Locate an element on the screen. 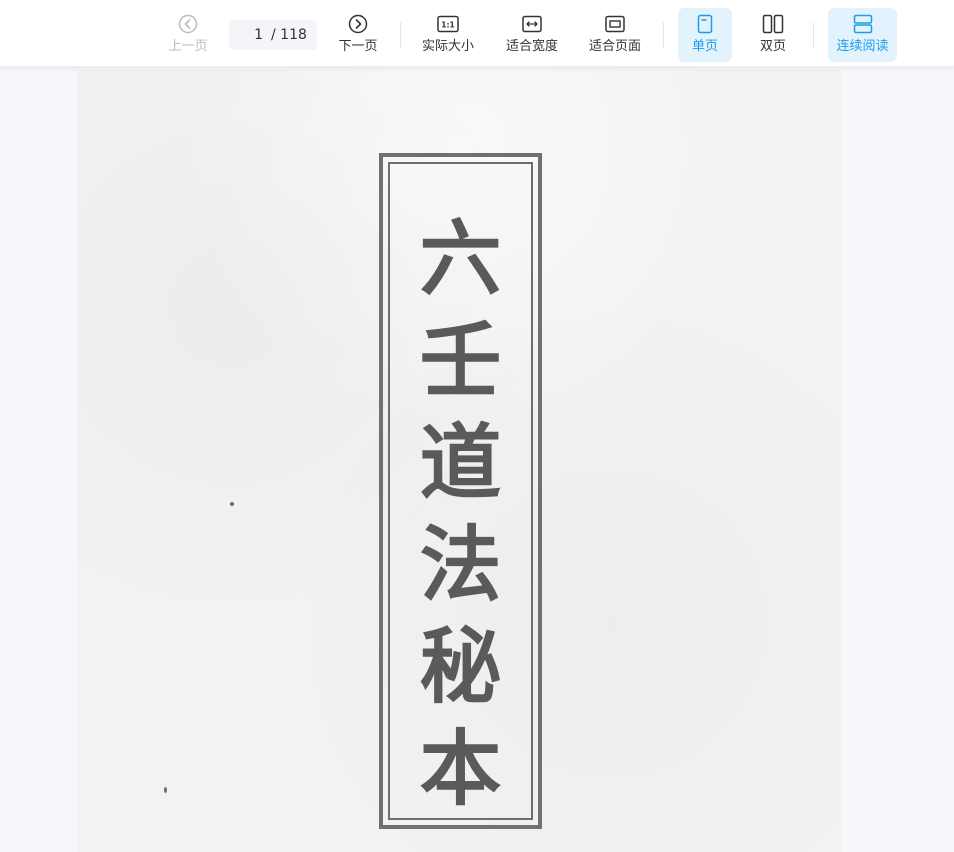  continuous-scroll-icon is located at coordinates (863, 24).